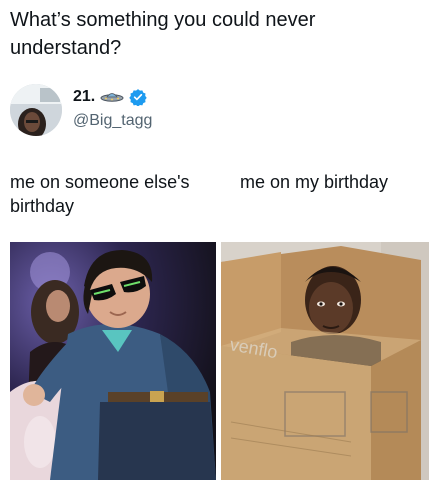  I want to click on author-display-name: 21., so click(84, 97).